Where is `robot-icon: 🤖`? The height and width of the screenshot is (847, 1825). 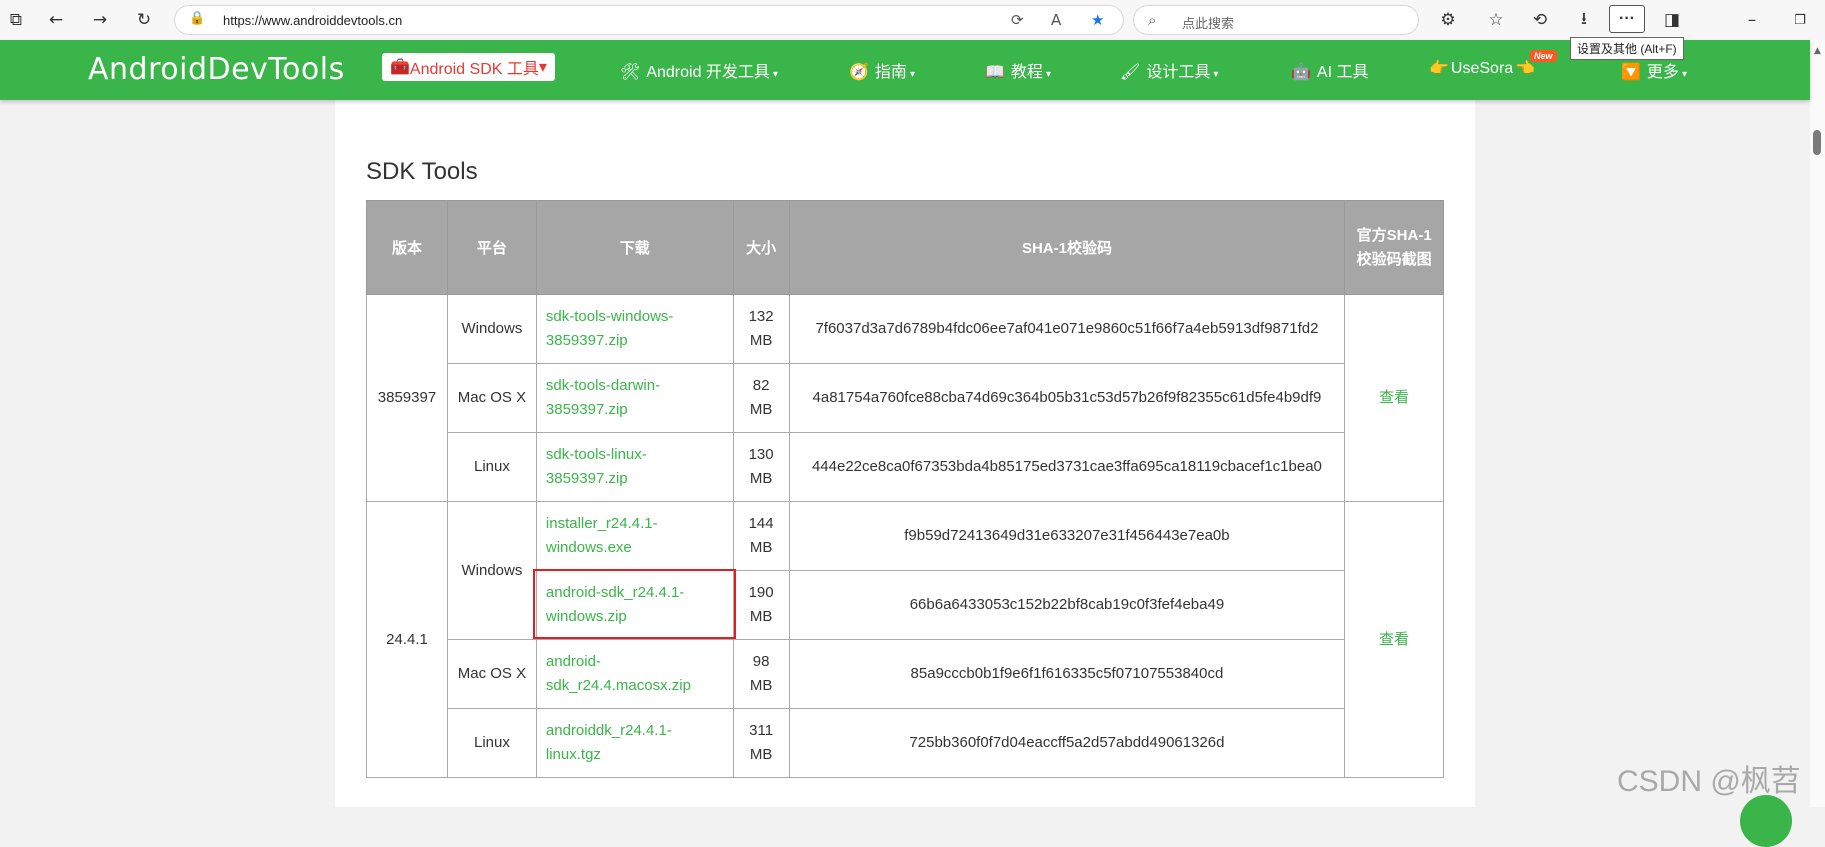
robot-icon: 🤖 is located at coordinates (1301, 71).